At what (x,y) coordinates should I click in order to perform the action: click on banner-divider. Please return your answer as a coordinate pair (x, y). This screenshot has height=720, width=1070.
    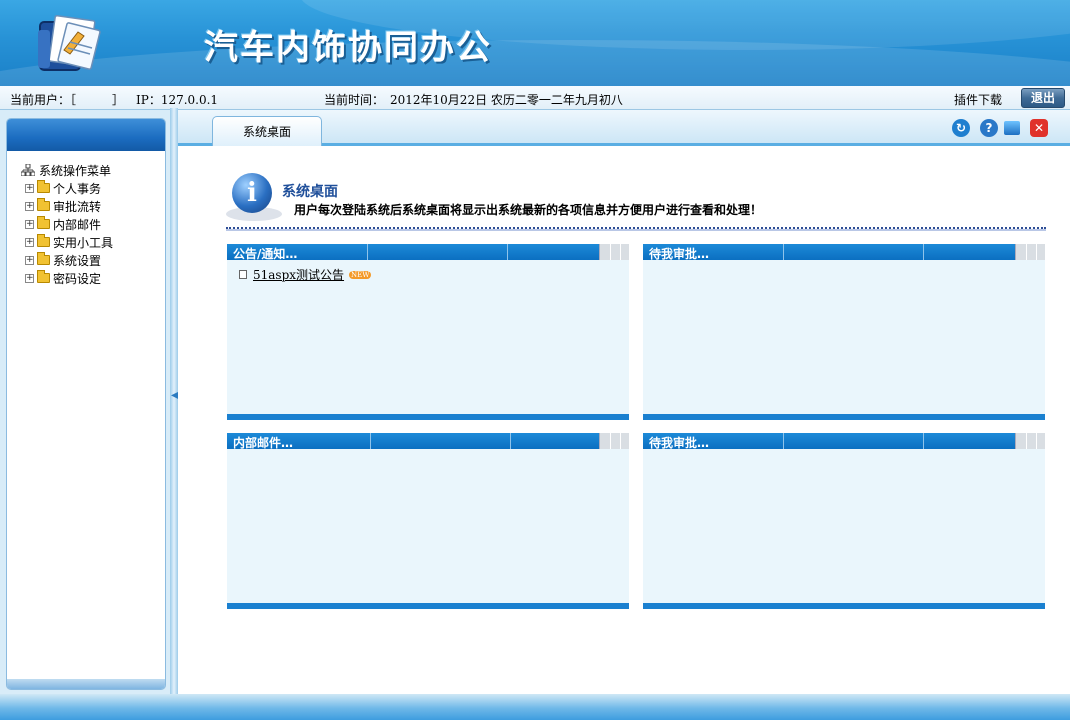
    Looking at the image, I should click on (636, 229).